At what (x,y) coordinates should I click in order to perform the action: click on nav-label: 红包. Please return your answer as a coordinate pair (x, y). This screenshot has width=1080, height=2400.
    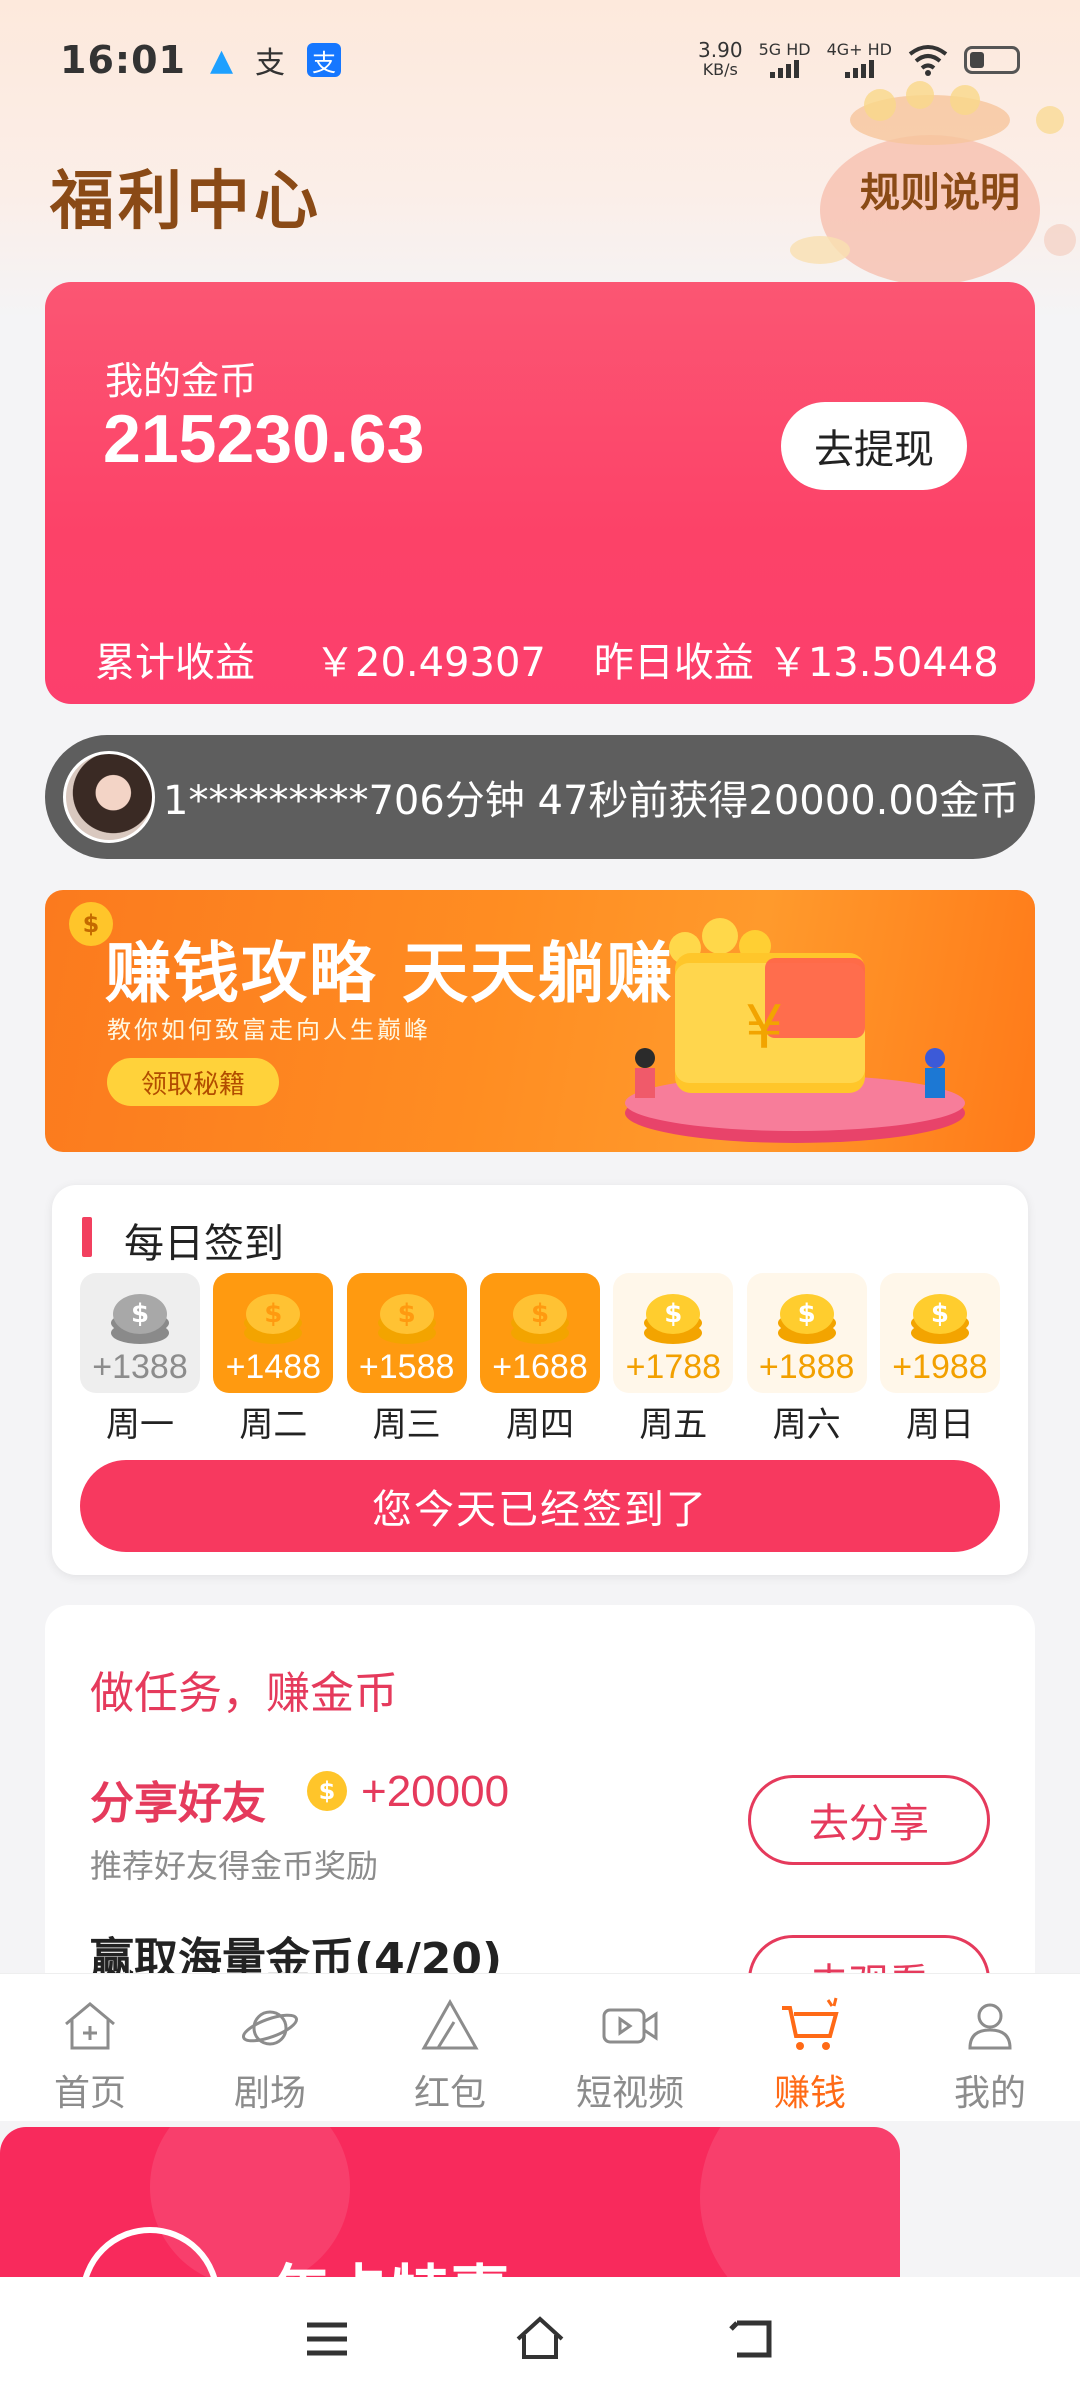
    Looking at the image, I should click on (449, 2093).